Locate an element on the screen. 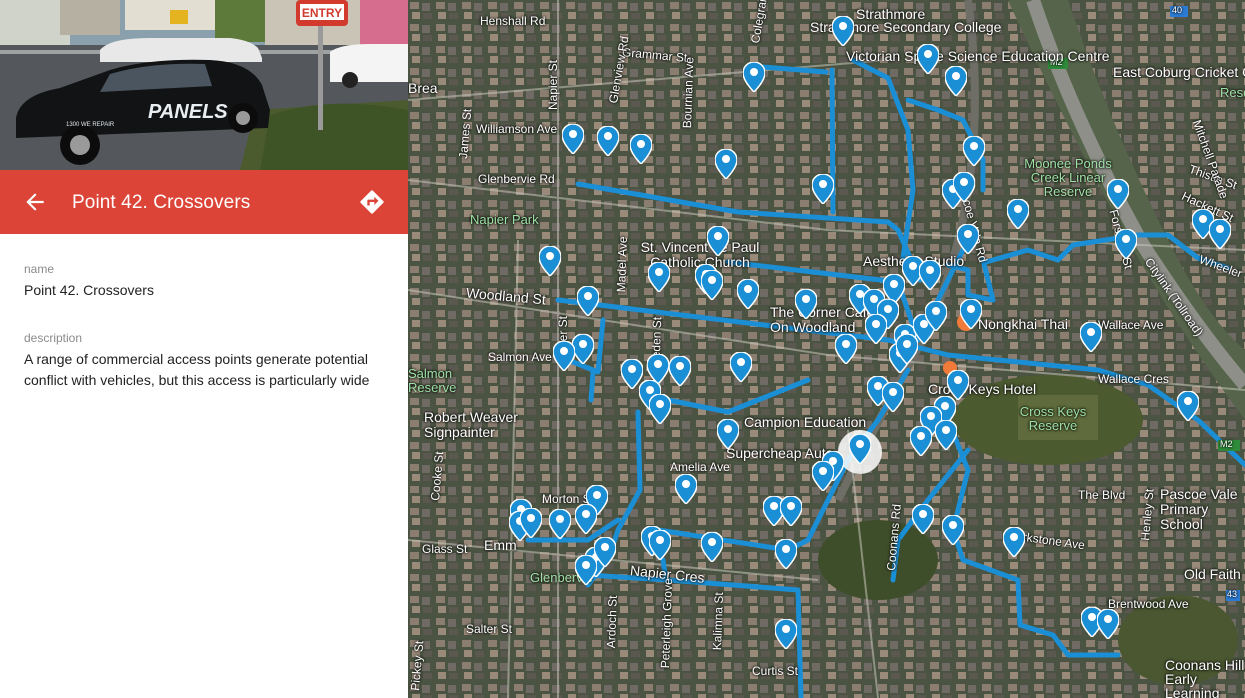  park-label: Reser is located at coordinates (1232, 92).